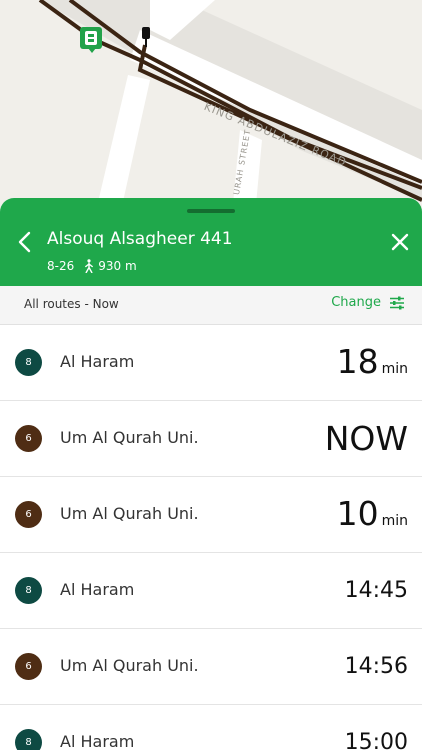  I want to click on stop-name: Alsouq Alsagheer 441, so click(140, 239).